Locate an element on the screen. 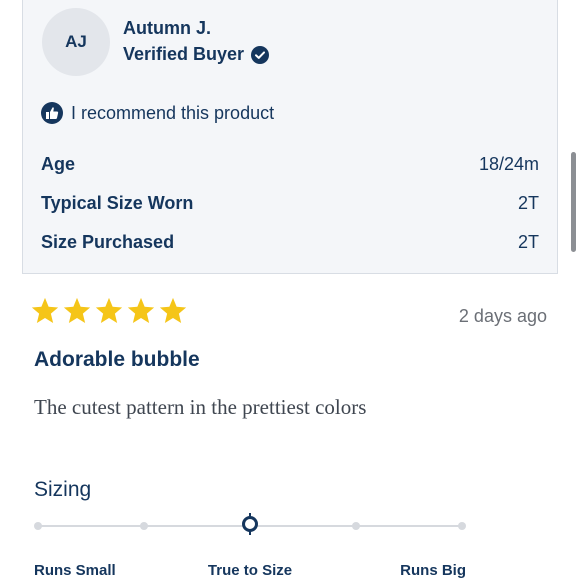  reviewer-name: Autumn J. is located at coordinates (167, 28).